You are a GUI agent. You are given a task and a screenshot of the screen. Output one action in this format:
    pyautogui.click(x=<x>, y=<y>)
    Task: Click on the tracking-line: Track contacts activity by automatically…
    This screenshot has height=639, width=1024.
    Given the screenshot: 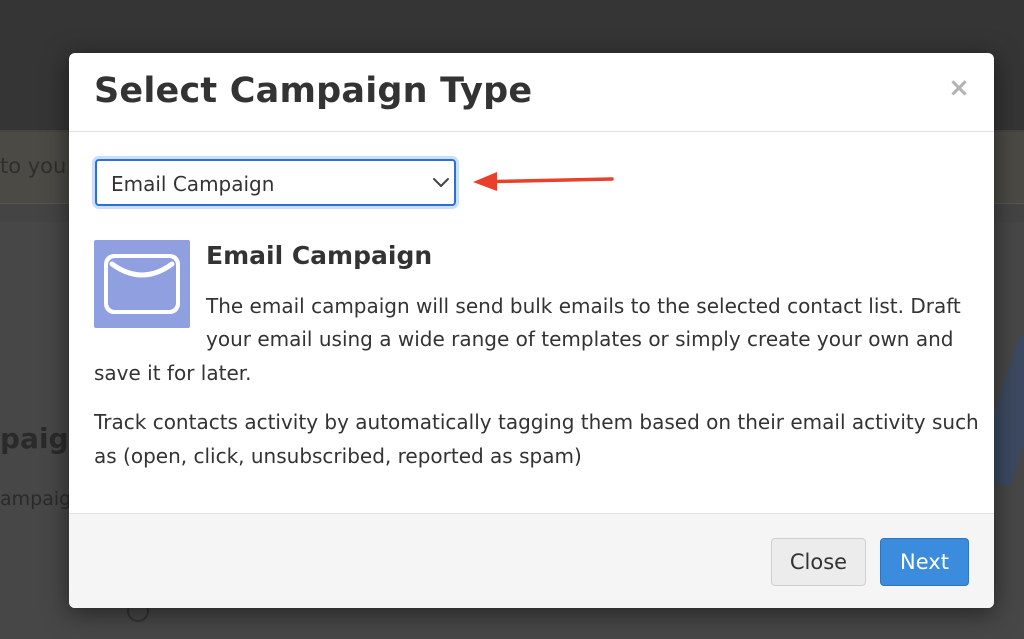 What is the action you would take?
    pyautogui.click(x=536, y=422)
    